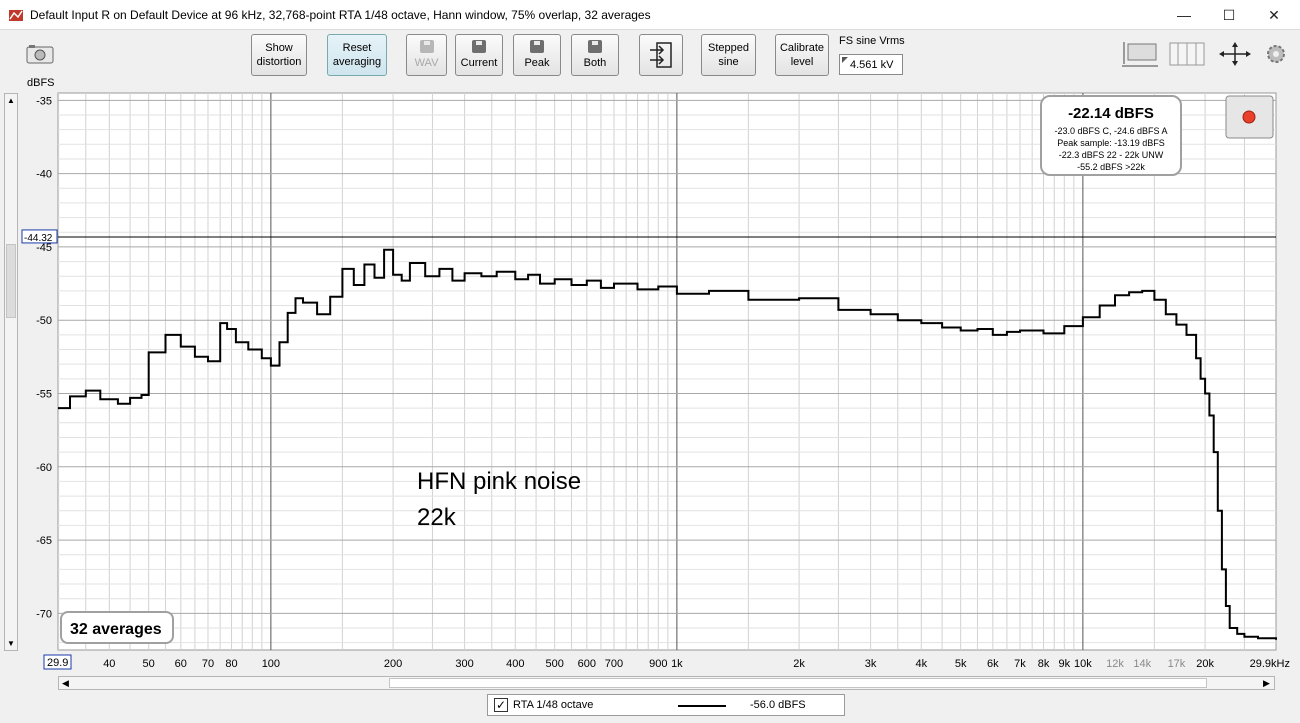 Image resolution: width=1300 pixels, height=723 pixels. What do you see at coordinates (614, 664) in the screenshot?
I see `x-tick-label: 700` at bounding box center [614, 664].